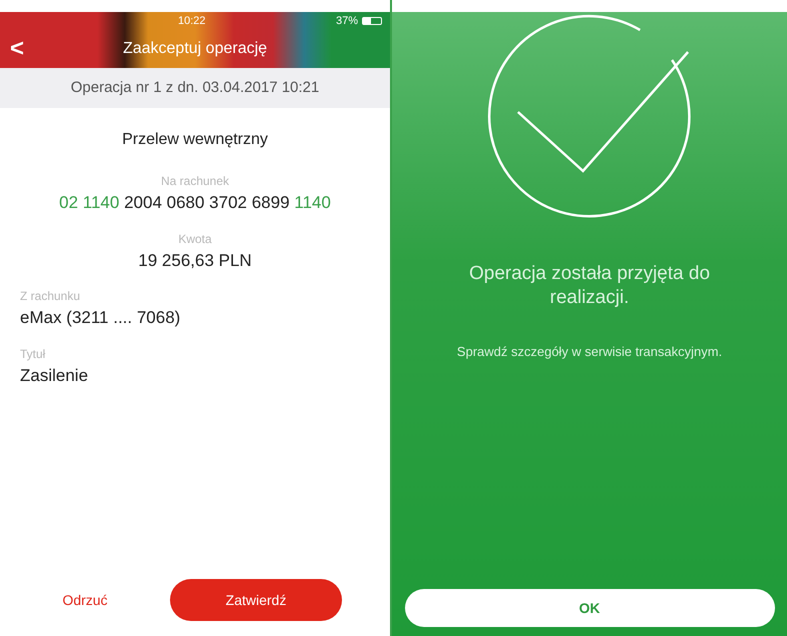  I want to click on back-button: <, so click(17, 49).